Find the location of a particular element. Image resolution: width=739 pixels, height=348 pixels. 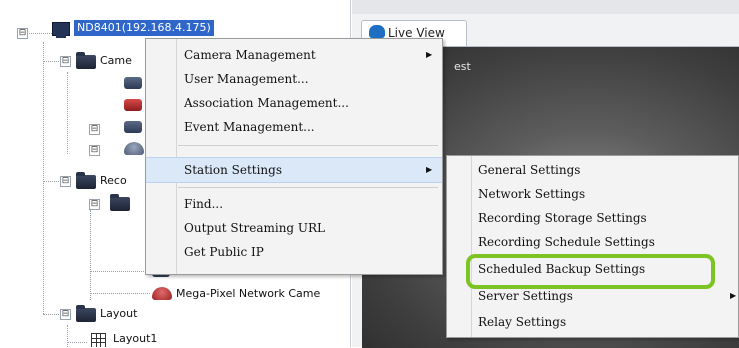

menu-item-label: Recording Schedule Settings is located at coordinates (566, 242).